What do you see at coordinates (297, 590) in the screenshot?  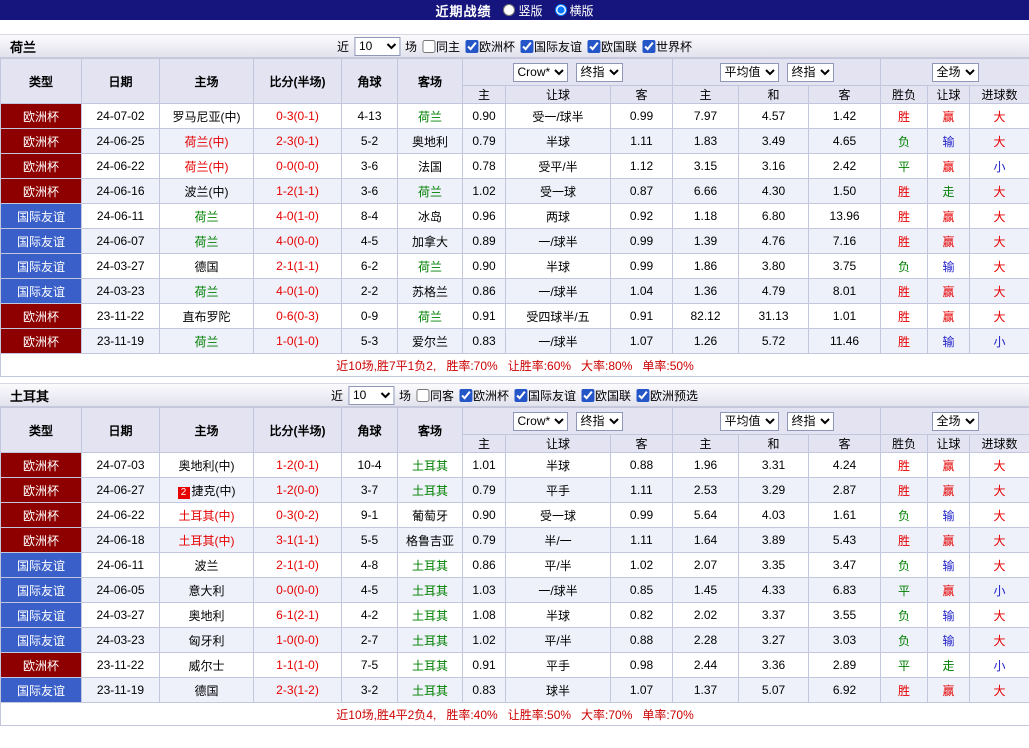 I see `score-cell: 0-0(0-0)` at bounding box center [297, 590].